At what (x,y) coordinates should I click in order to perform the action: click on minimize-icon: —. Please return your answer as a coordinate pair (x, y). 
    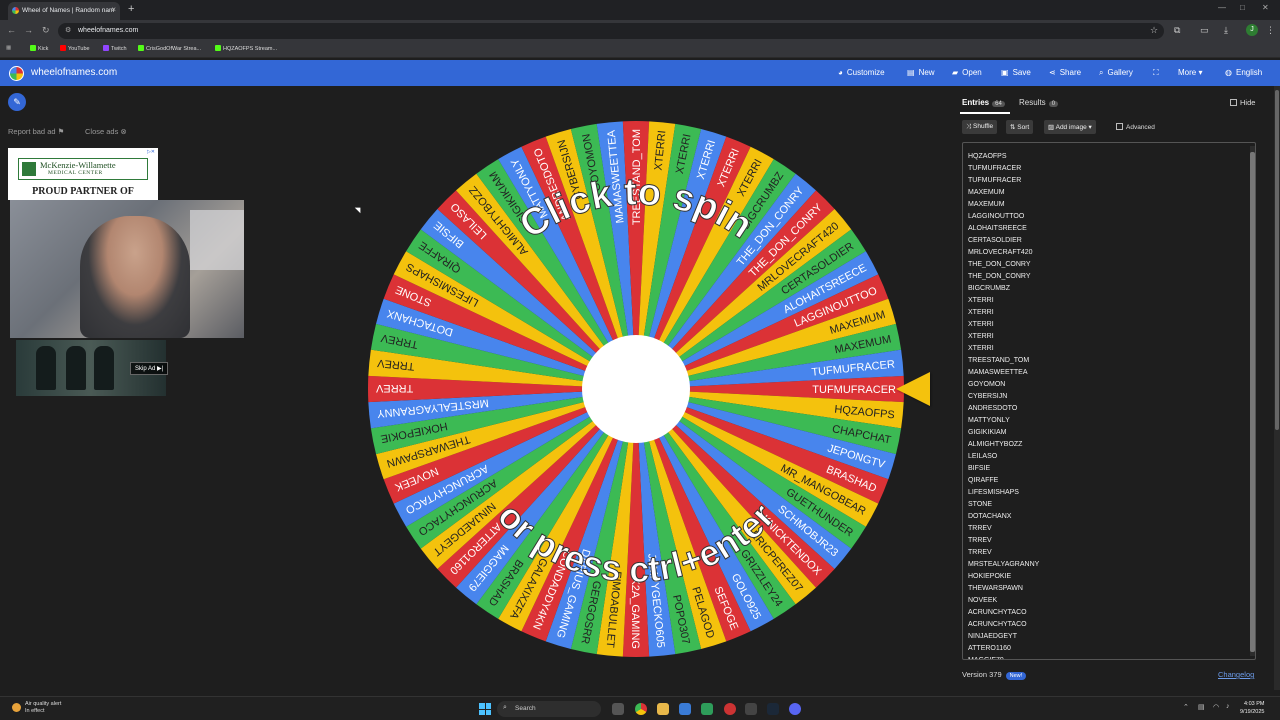
    Looking at the image, I should click on (1222, 7).